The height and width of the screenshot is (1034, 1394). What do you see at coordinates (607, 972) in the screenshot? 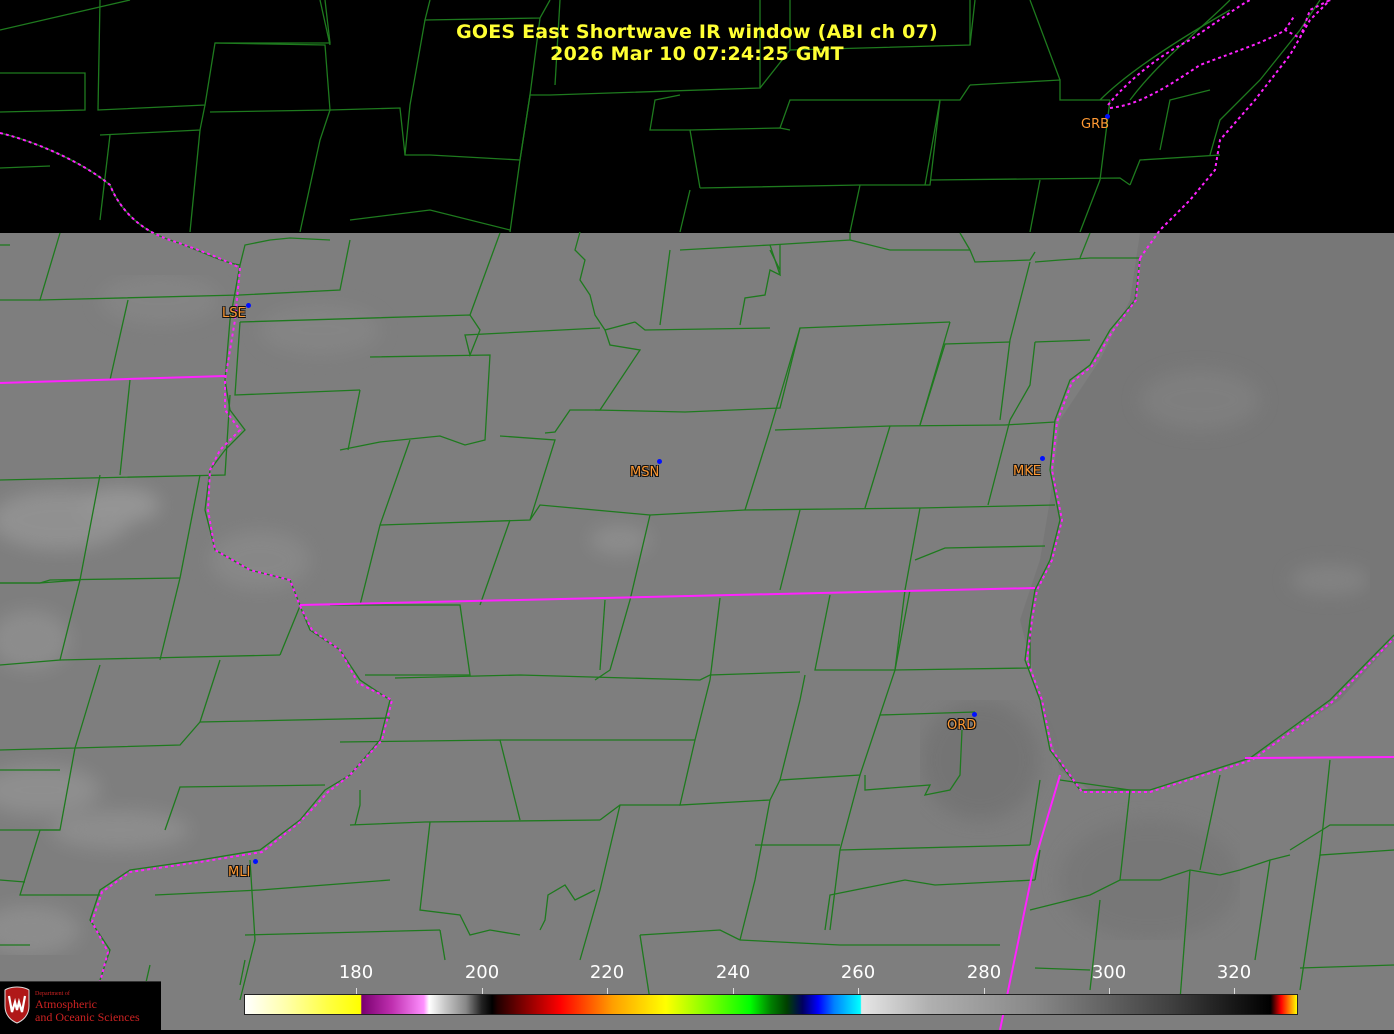
I see `colorbar-tick-label: 220` at bounding box center [607, 972].